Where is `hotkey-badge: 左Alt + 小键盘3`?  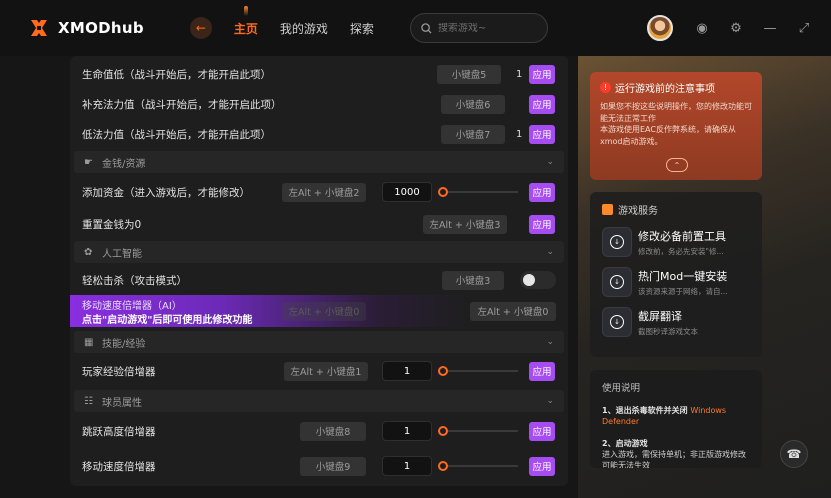 hotkey-badge: 左Alt + 小键盘3 is located at coordinates (465, 224).